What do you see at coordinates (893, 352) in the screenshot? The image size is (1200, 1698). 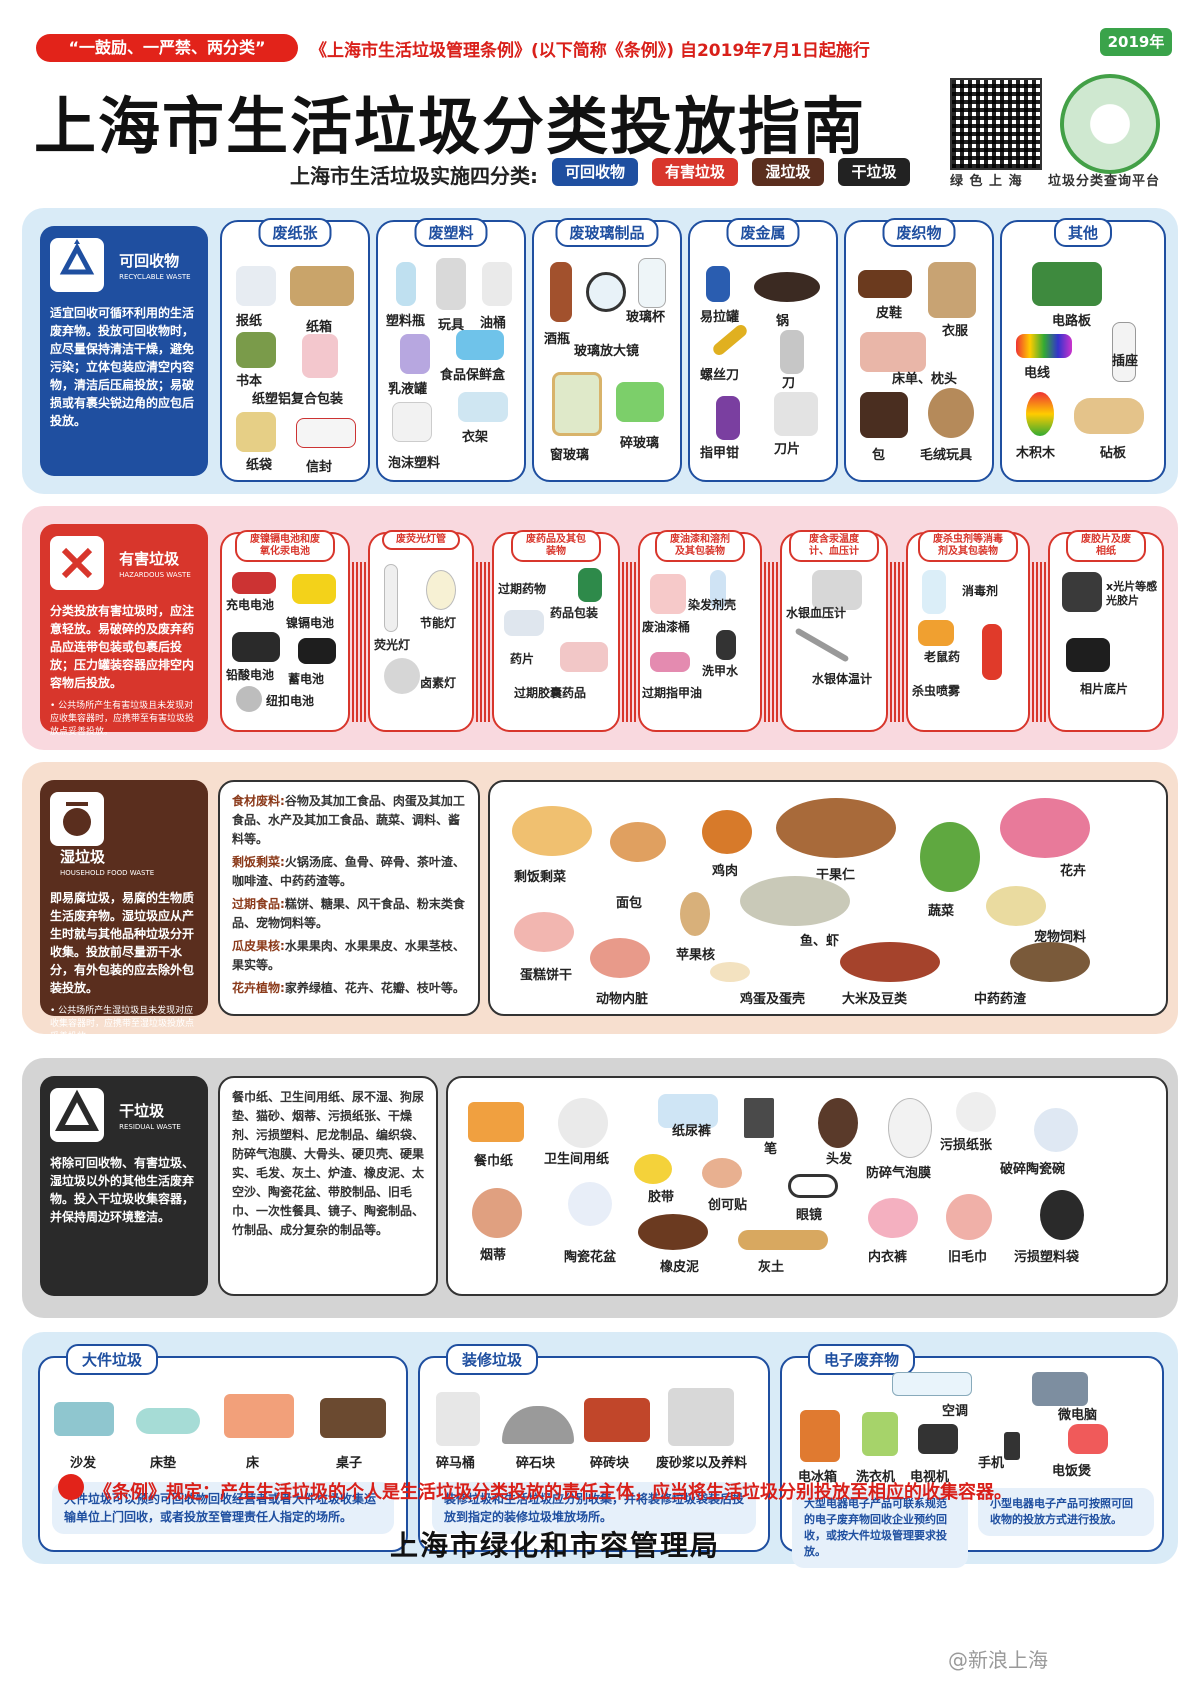 I see `bedsheet-icon` at bounding box center [893, 352].